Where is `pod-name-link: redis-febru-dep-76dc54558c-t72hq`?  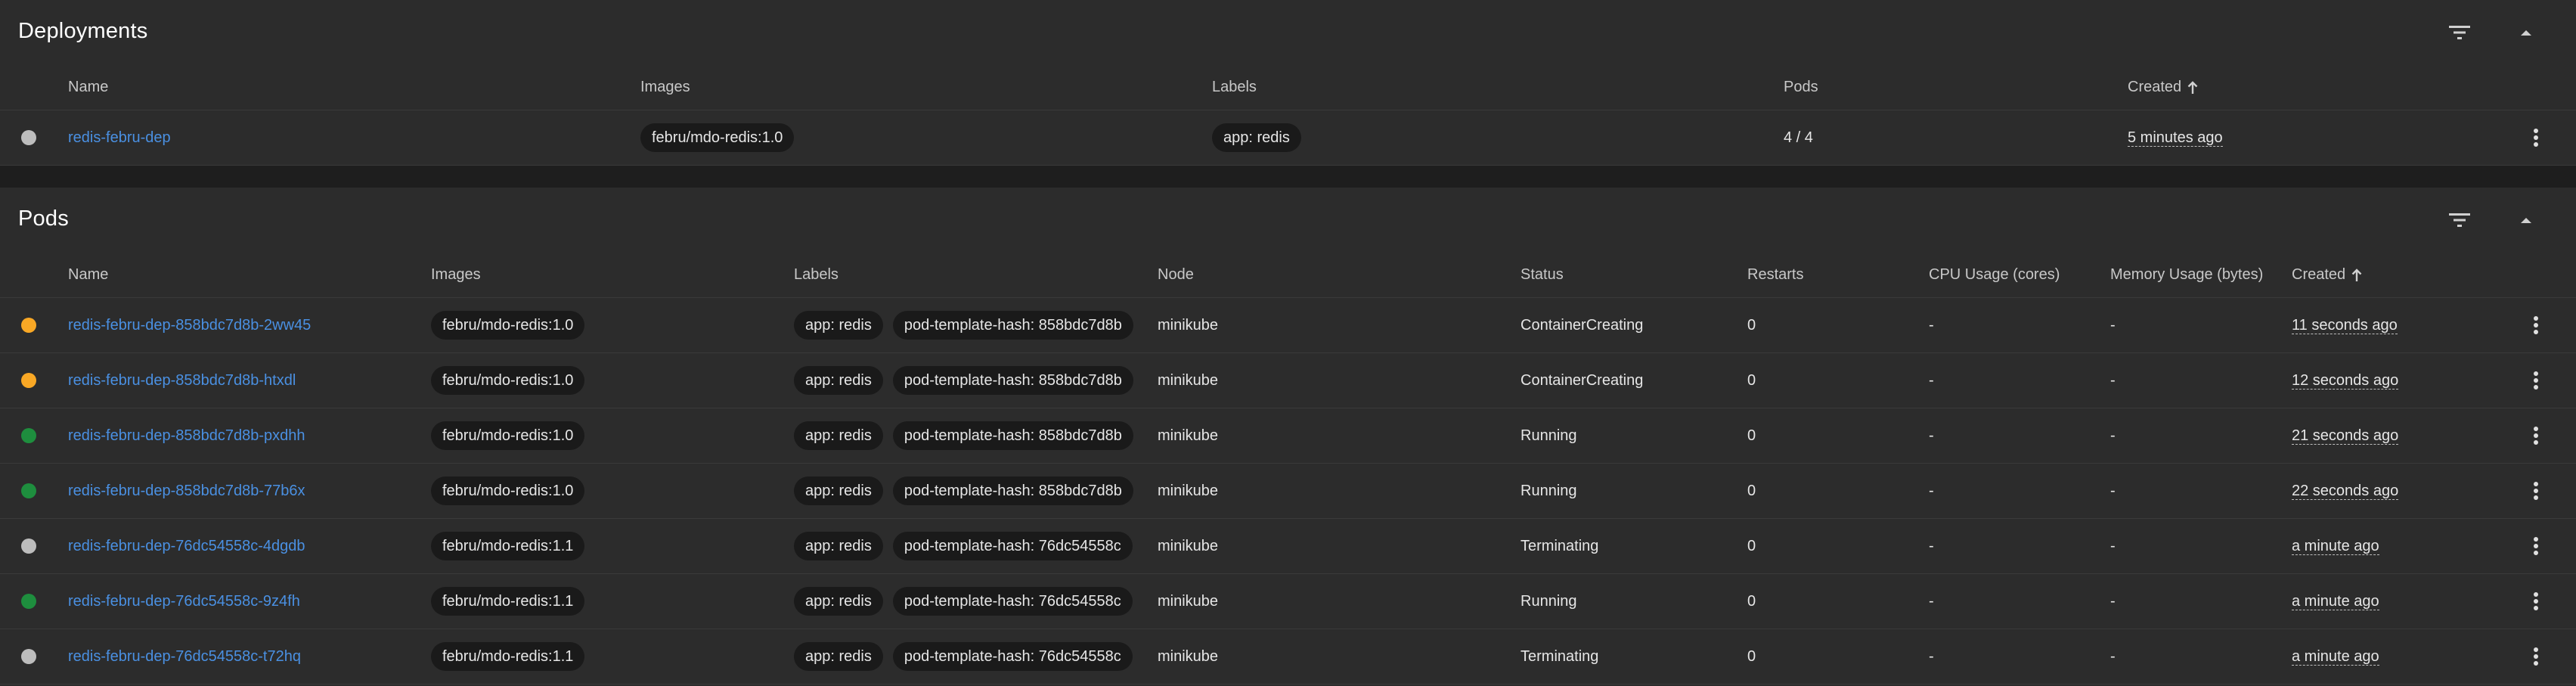
pod-name-link: redis-febru-dep-76dc54558c-t72hq is located at coordinates (184, 657).